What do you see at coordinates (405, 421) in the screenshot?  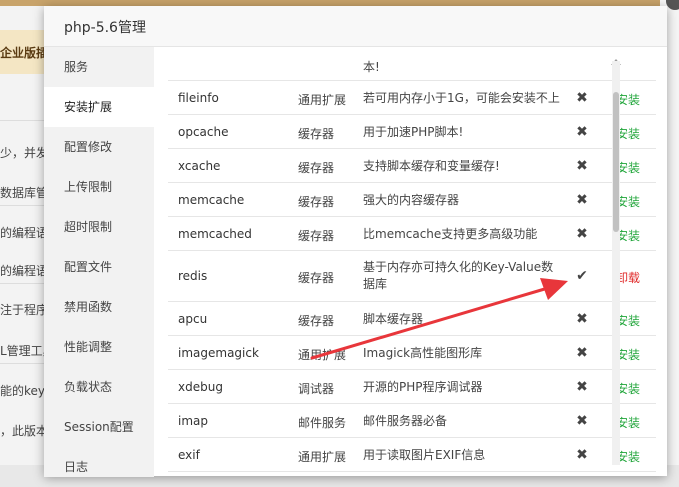 I see `extension-desc: 邮件服务器必备` at bounding box center [405, 421].